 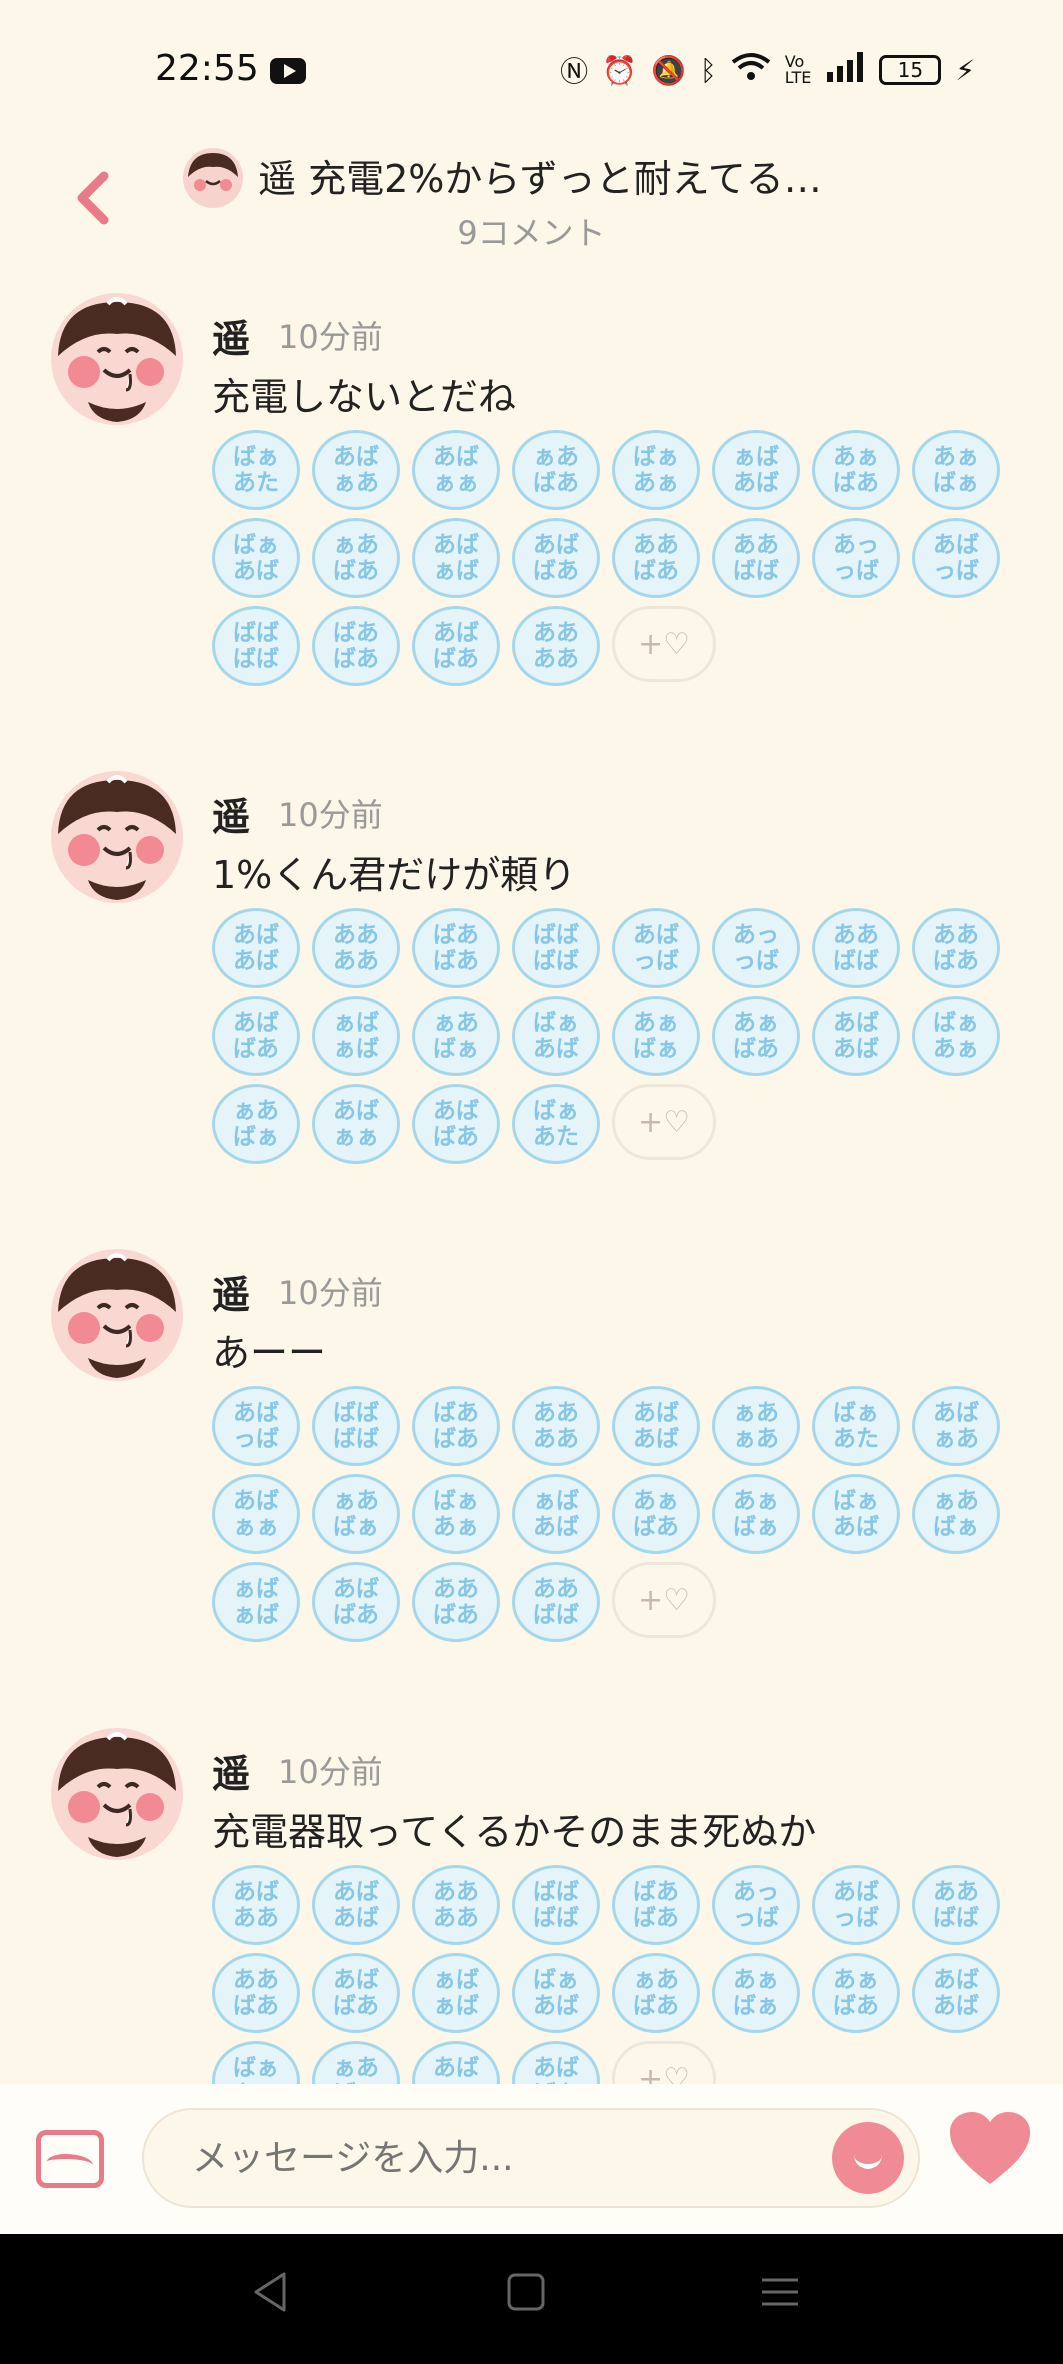 What do you see at coordinates (780, 2292) in the screenshot?
I see `nav-menu-icon` at bounding box center [780, 2292].